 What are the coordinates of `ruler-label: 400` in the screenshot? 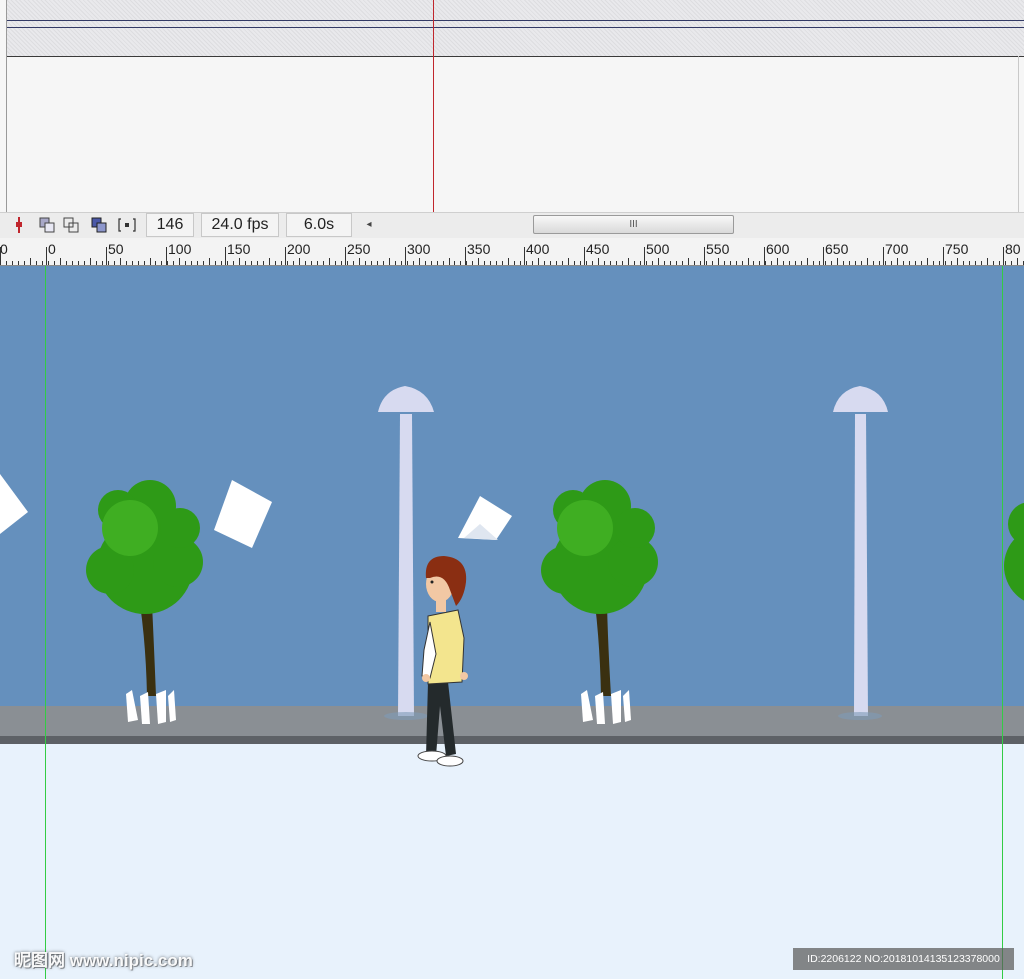 It's located at (538, 249).